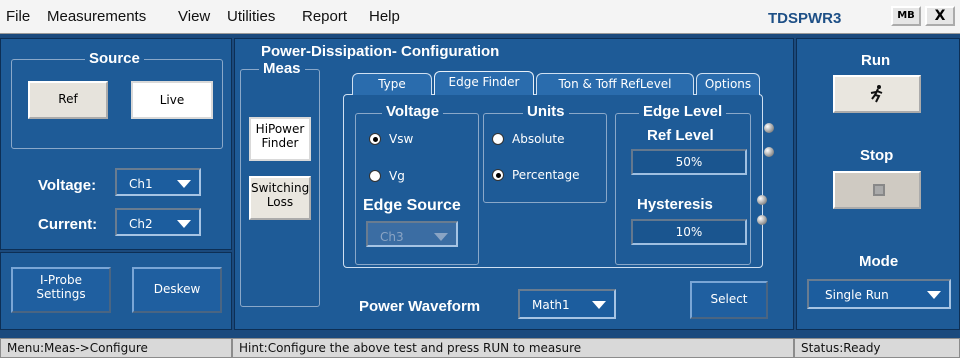 The height and width of the screenshot is (358, 960). I want to click on current-channel-dropdown: Ch2, so click(158, 222).